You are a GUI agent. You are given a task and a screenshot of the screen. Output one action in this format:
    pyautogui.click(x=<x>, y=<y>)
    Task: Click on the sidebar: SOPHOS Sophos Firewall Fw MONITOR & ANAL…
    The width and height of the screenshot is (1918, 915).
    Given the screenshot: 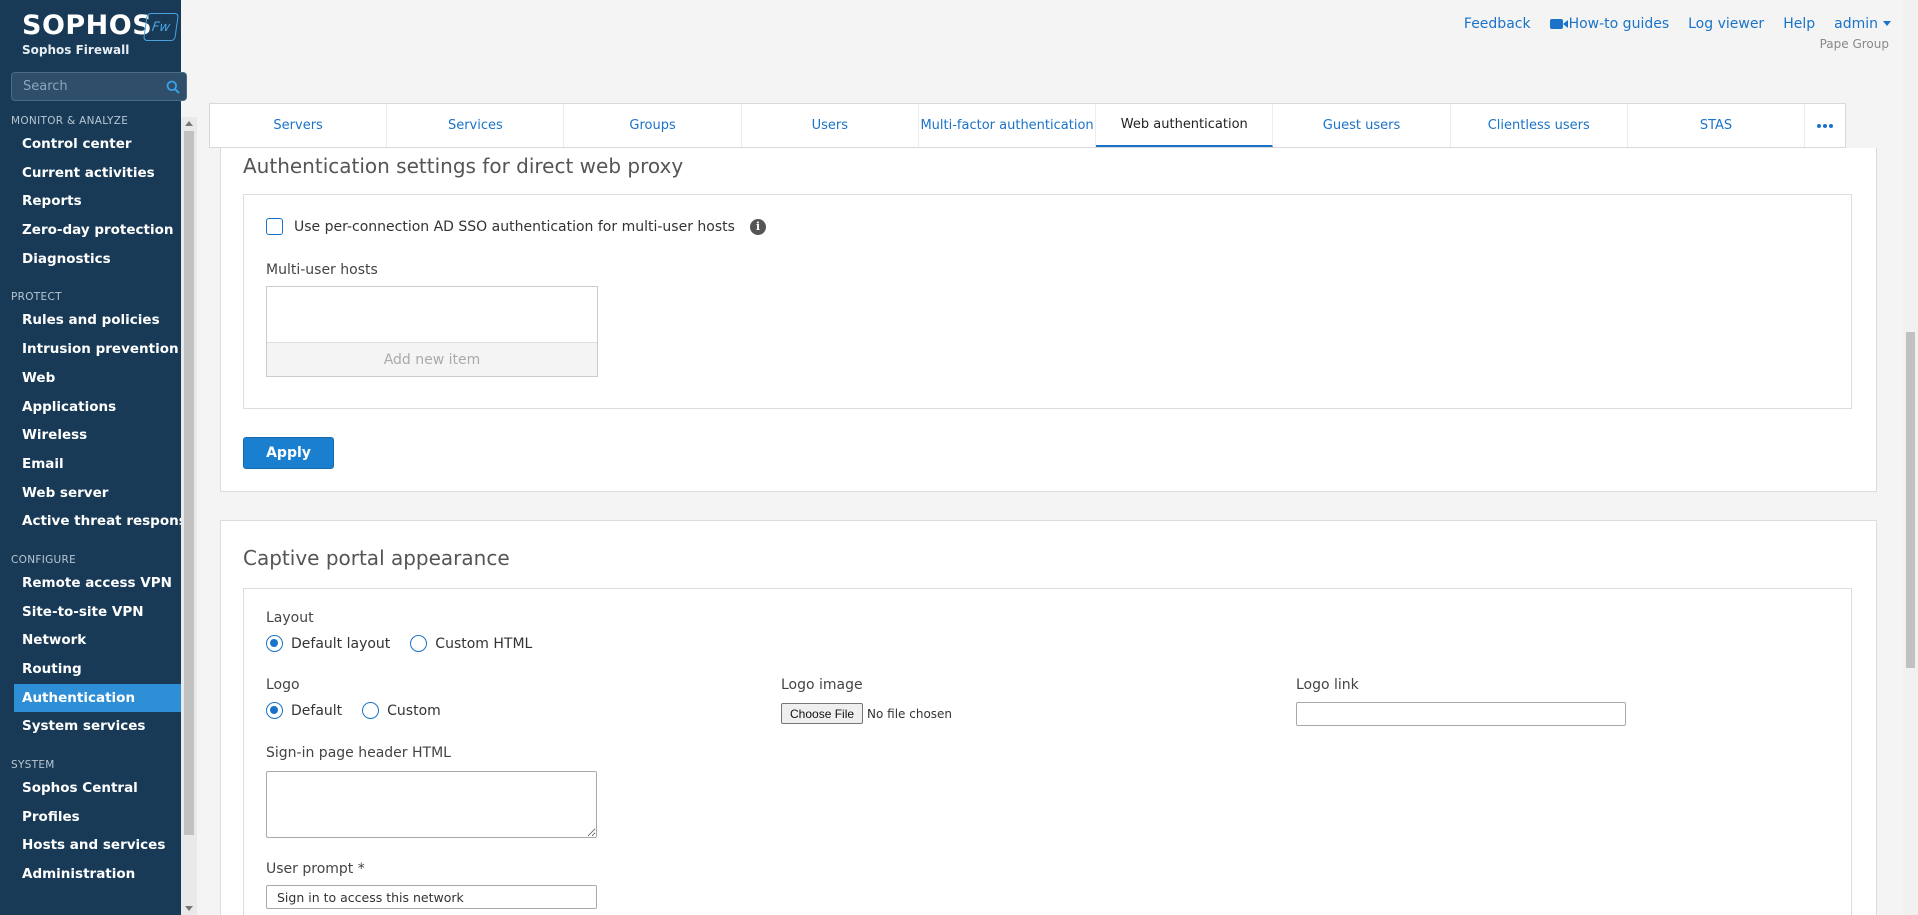 What is the action you would take?
    pyautogui.click(x=93, y=457)
    